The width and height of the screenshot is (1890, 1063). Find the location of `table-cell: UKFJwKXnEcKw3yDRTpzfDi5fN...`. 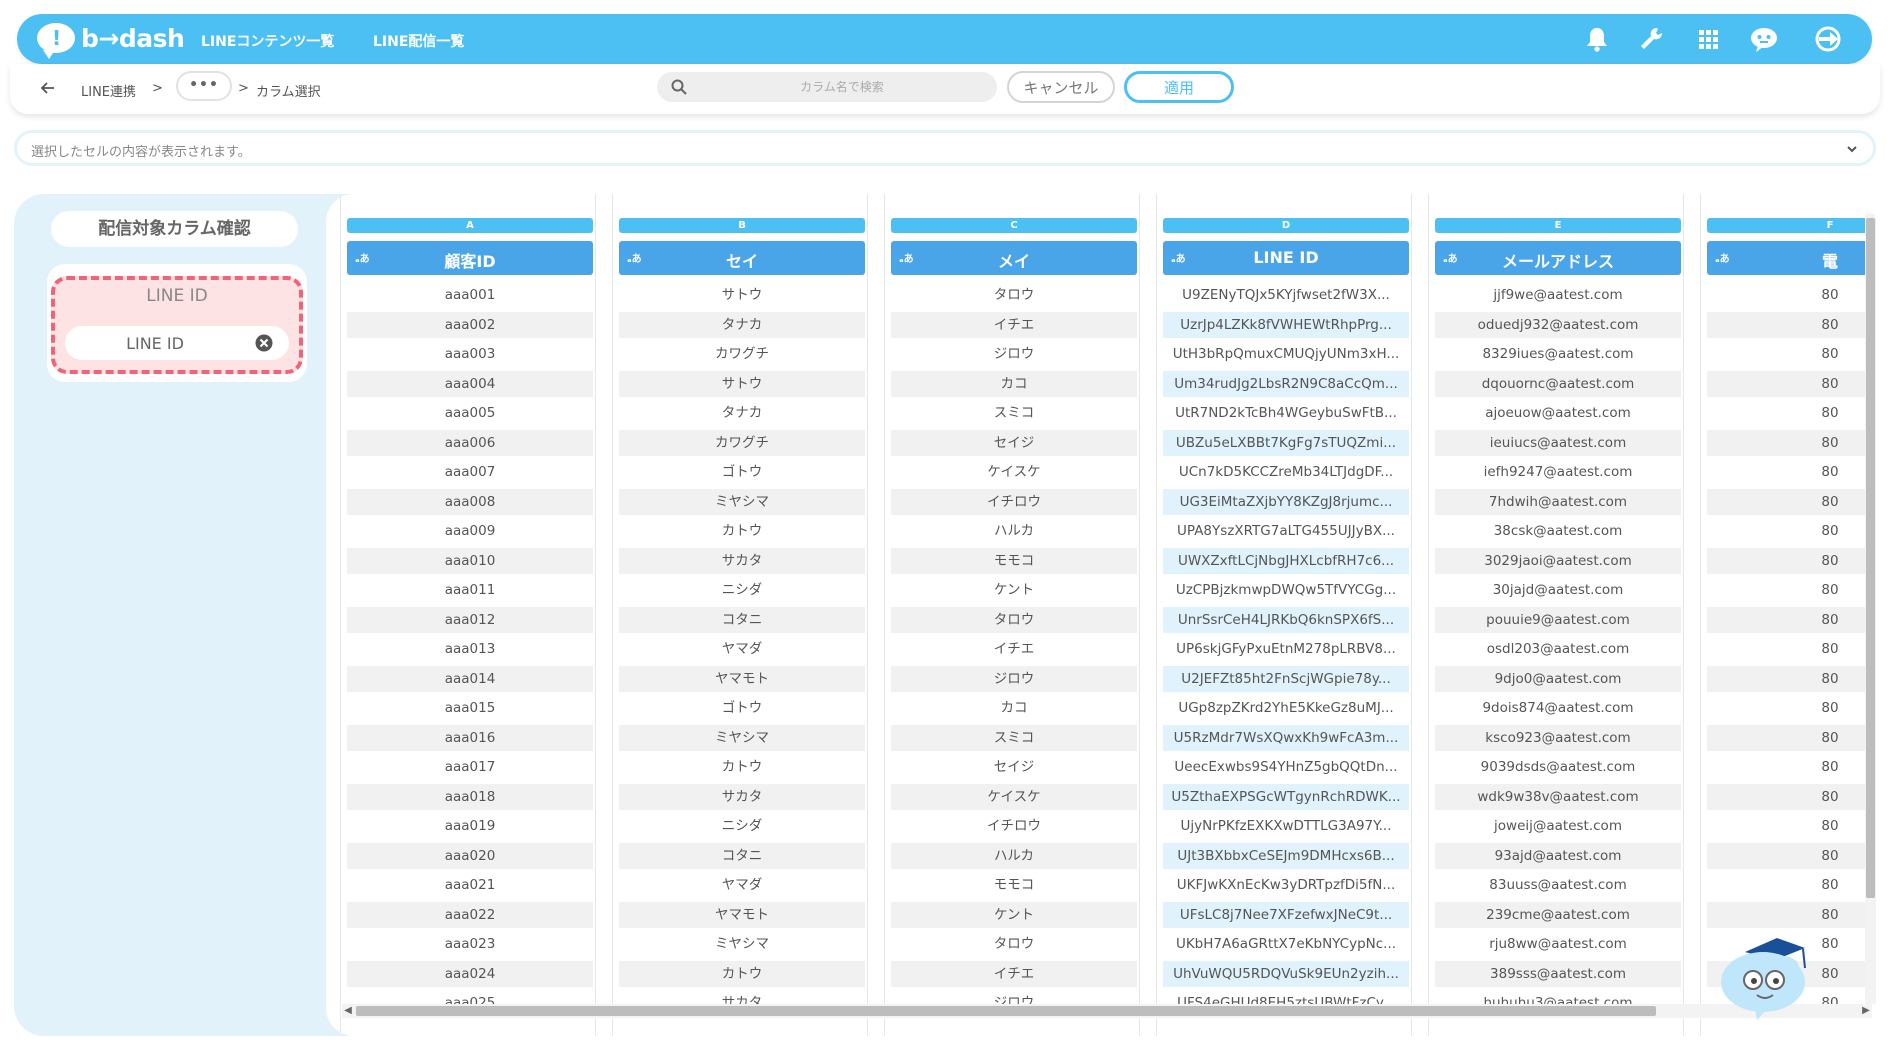

table-cell: UKFJwKXnEcKw3yDRTpzfDi5fN... is located at coordinates (1286, 885).